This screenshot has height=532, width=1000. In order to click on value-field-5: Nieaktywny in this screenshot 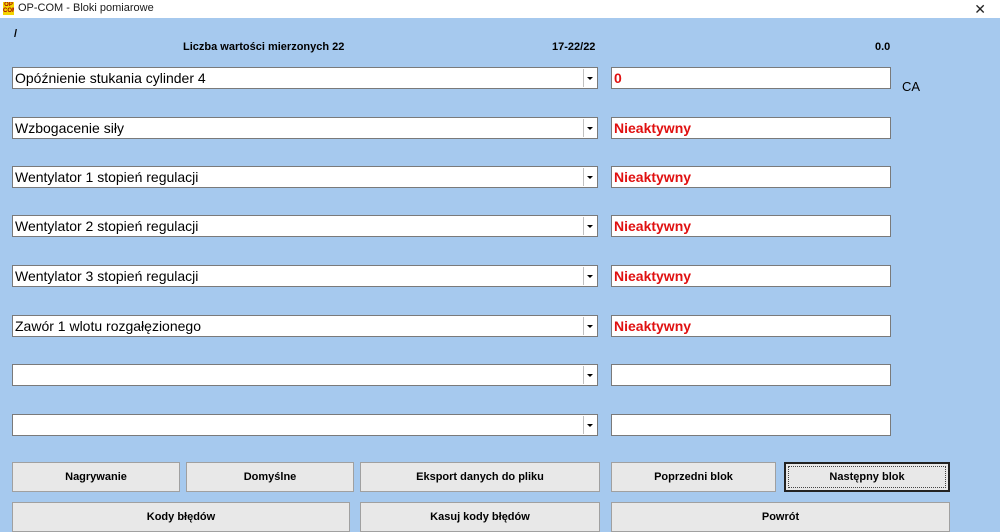, I will do `click(751, 276)`.